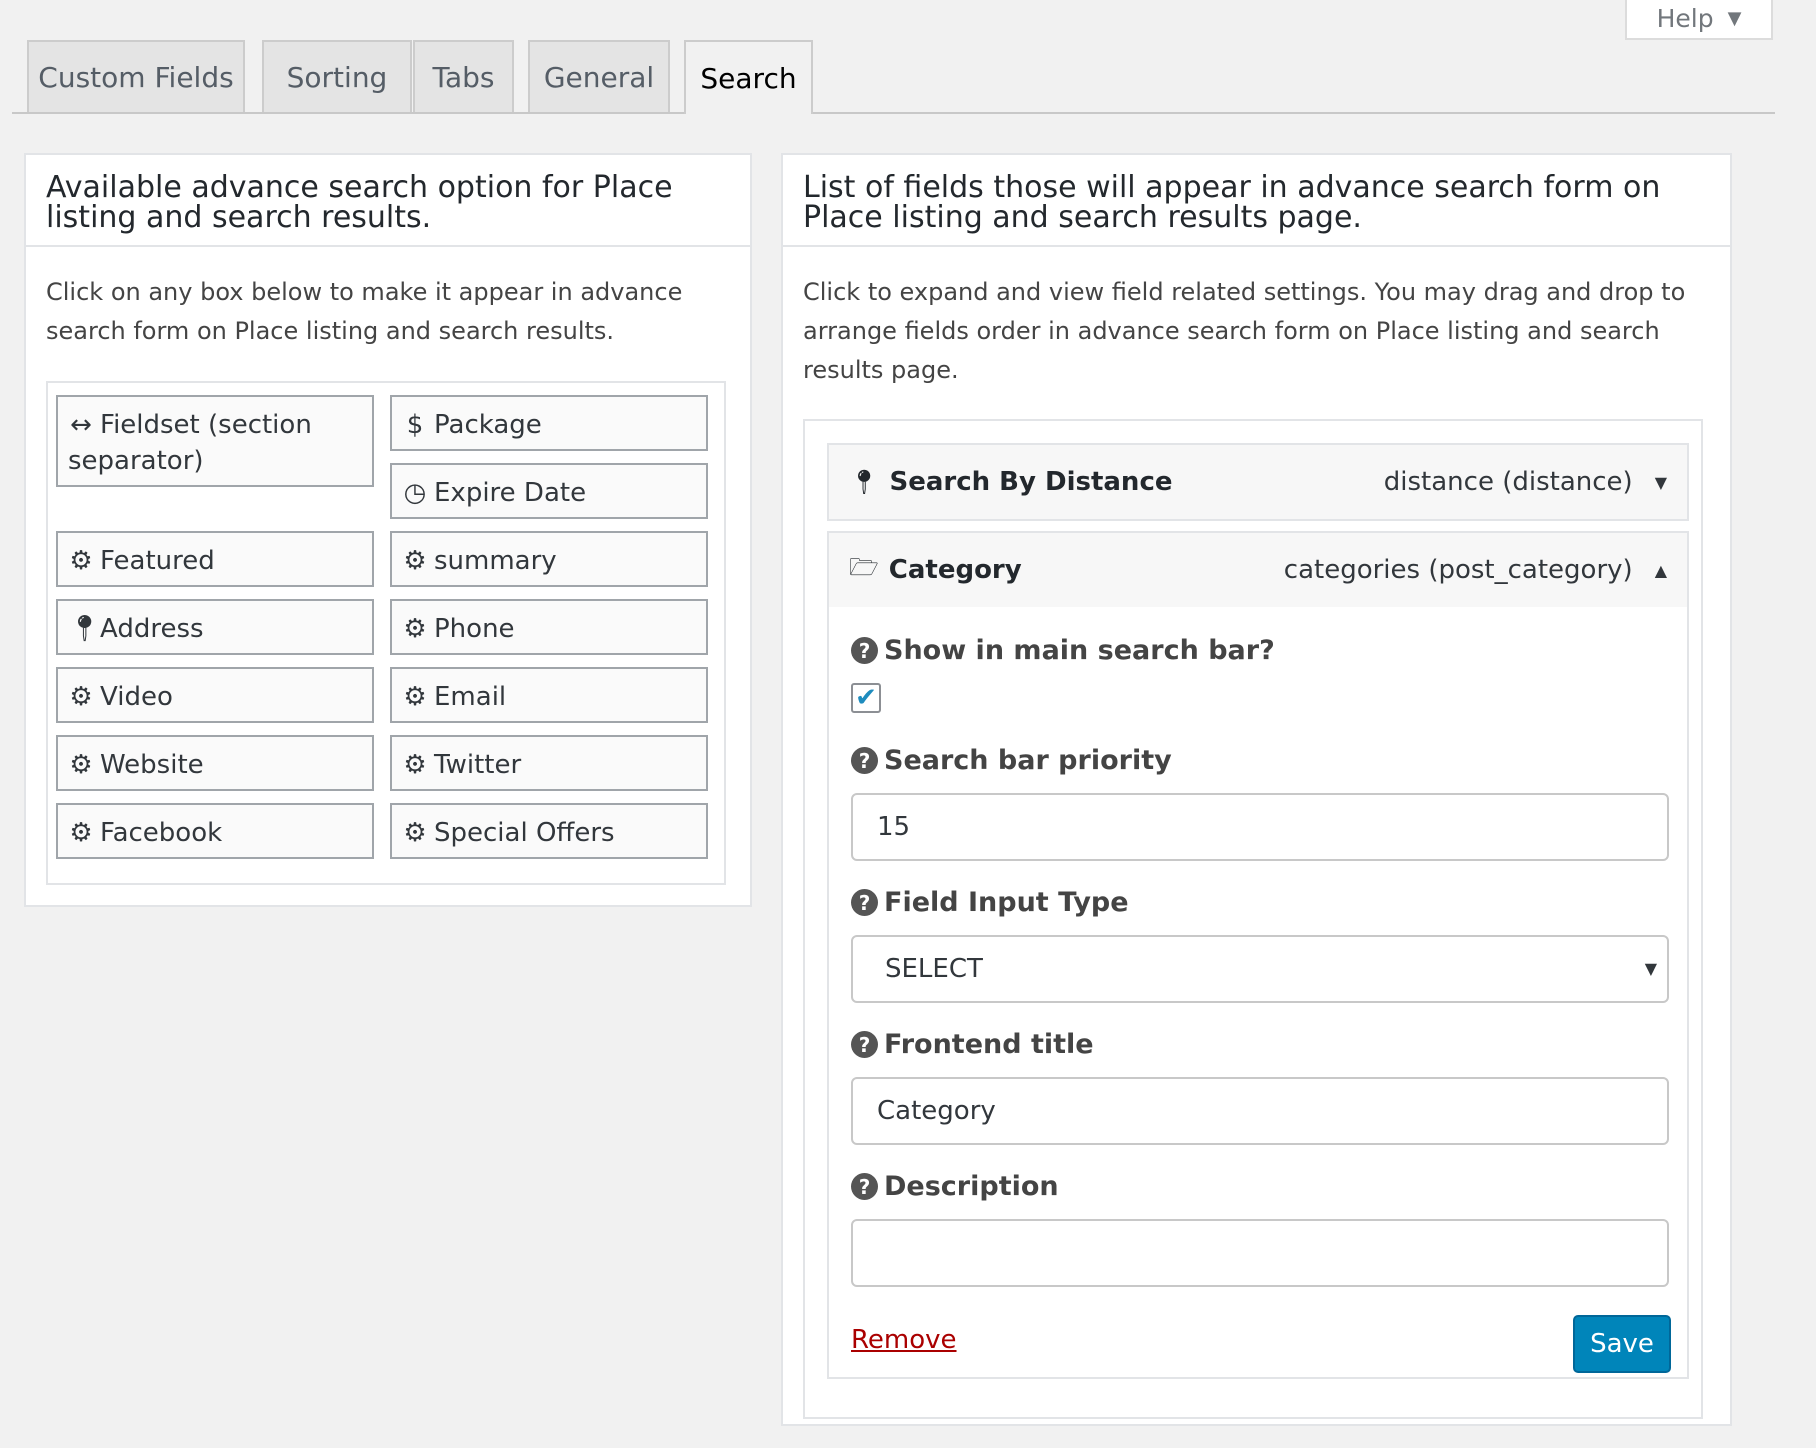 This screenshot has height=1448, width=1816. I want to click on show-in-main-checkbox: ✔, so click(866, 698).